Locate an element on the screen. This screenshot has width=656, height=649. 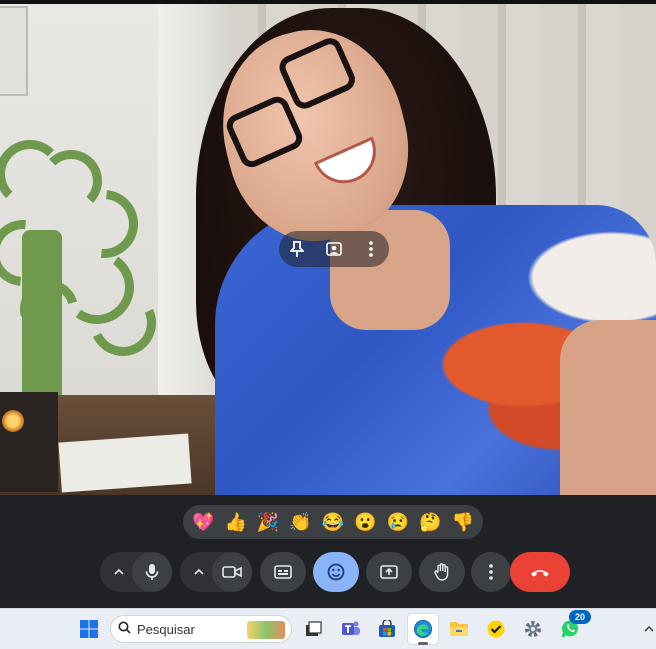
reaction-party-popper: 🎉 is located at coordinates (268, 522).